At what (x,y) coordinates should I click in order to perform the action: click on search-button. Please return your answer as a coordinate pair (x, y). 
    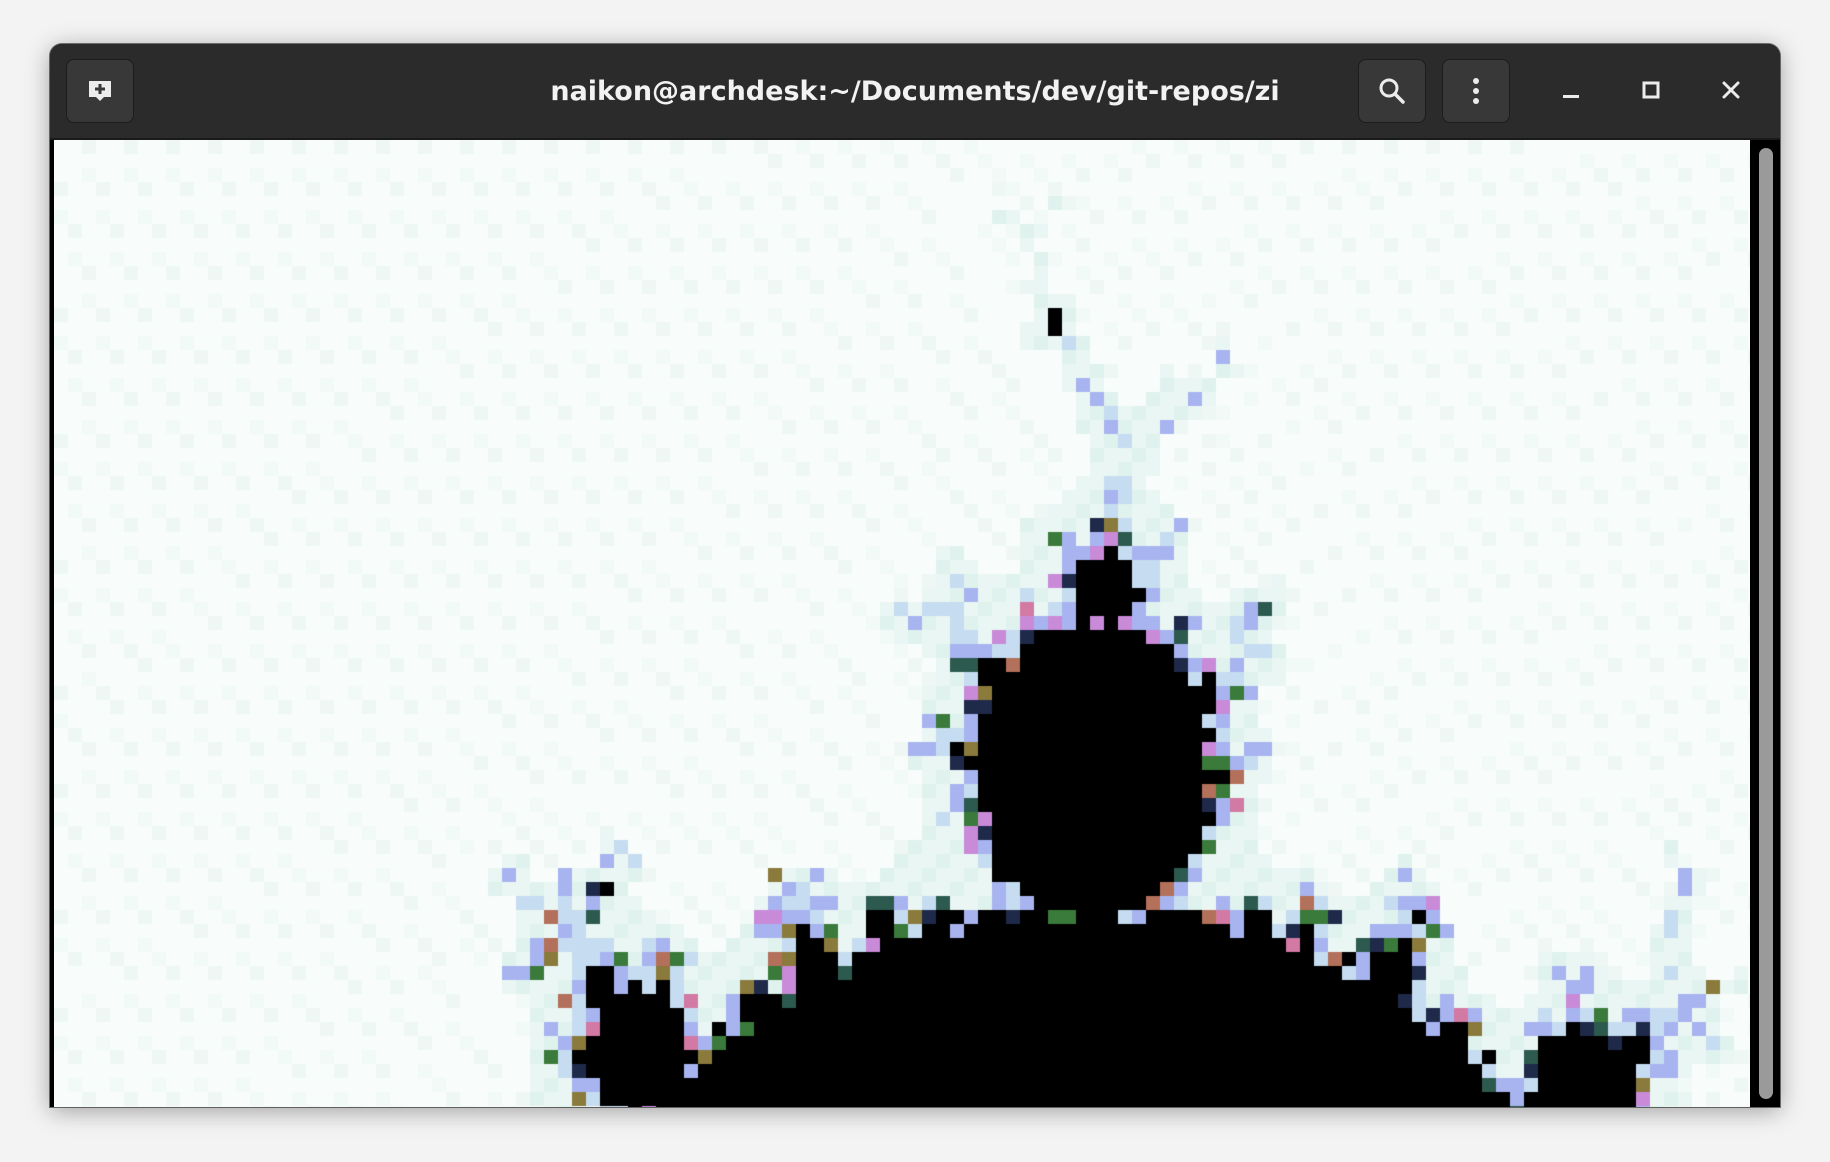
    Looking at the image, I should click on (1392, 91).